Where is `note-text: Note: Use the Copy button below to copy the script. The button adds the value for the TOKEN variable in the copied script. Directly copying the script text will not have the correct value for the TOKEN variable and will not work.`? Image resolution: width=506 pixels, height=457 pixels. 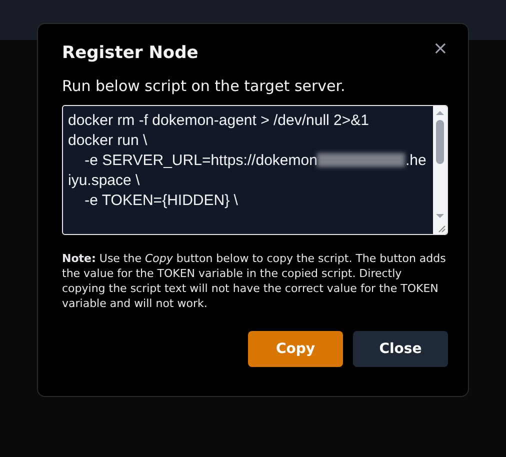
note-text: Note: Use the Copy button below to copy the script. The button adds the value for the TOKEN variable in the copied script. Directly copying the script text will not have the correct value for the TOKEN variable and will not work. is located at coordinates (254, 281).